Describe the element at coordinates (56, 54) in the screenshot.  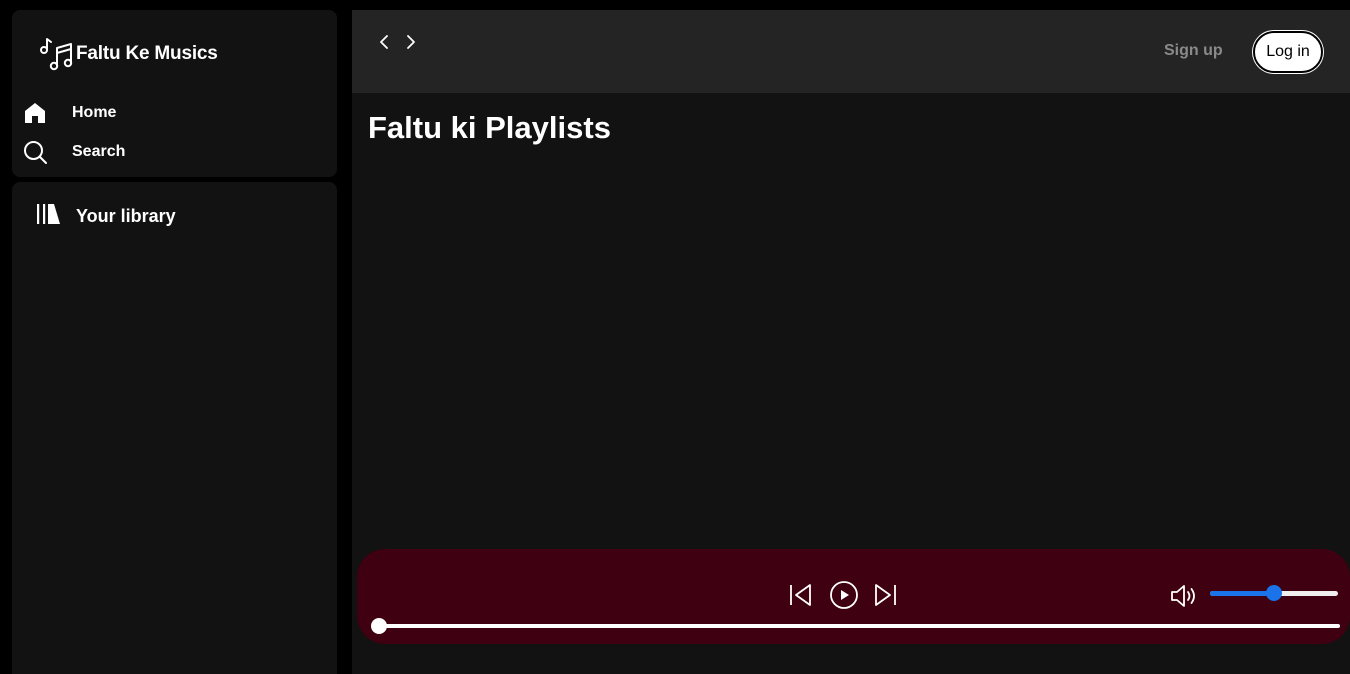
I see `music-notes-icon` at that location.